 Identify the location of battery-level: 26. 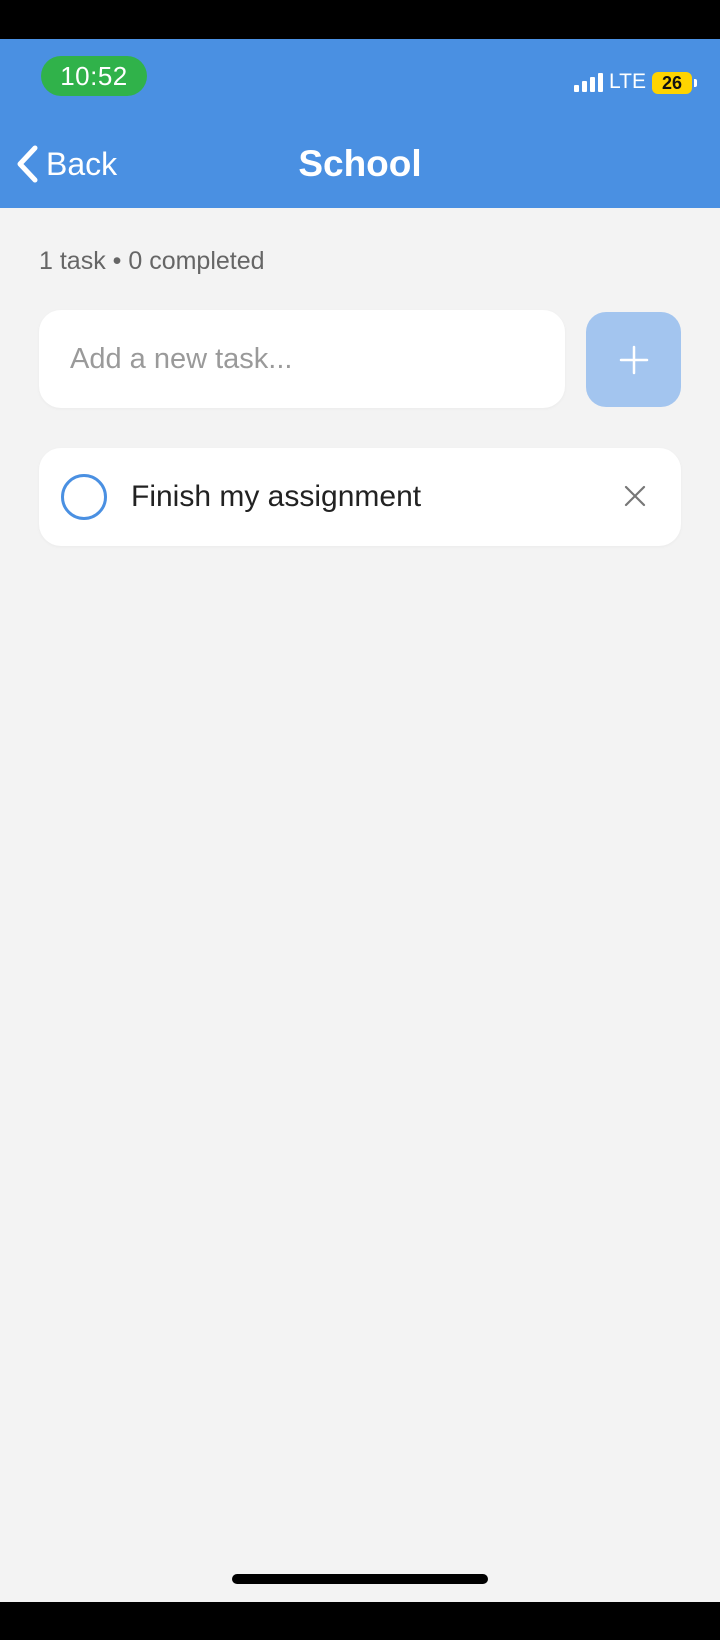
(672, 83).